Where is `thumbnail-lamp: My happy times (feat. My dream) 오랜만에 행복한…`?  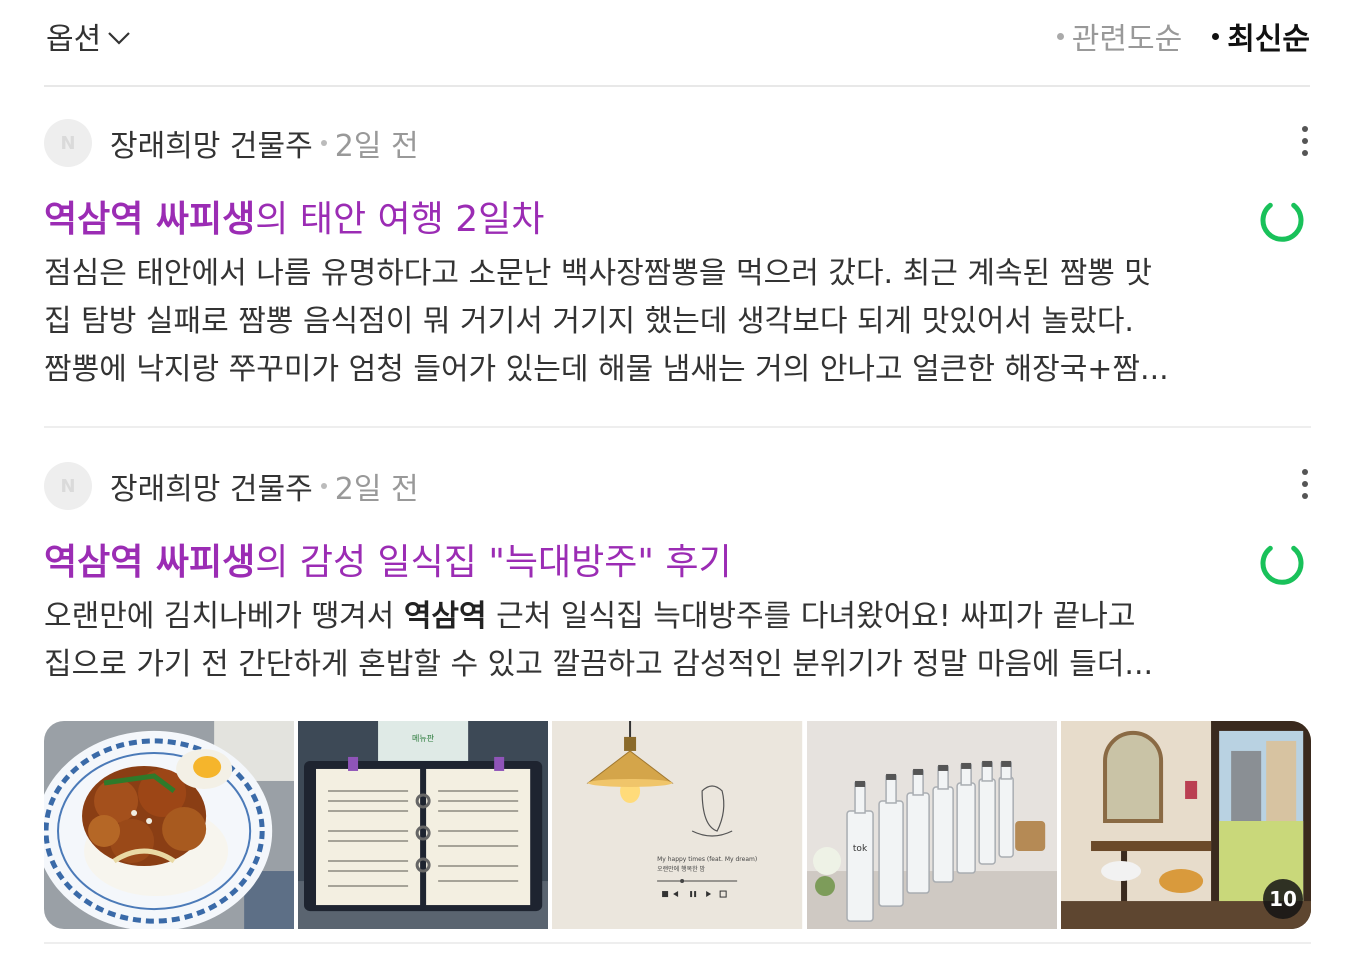
thumbnail-lamp: My happy times (feat. My dream) 오랜만에 행복한… is located at coordinates (677, 825).